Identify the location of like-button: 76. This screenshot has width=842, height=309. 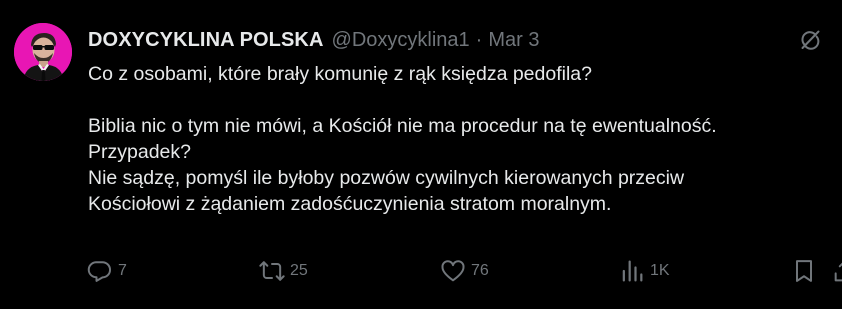
(464, 271).